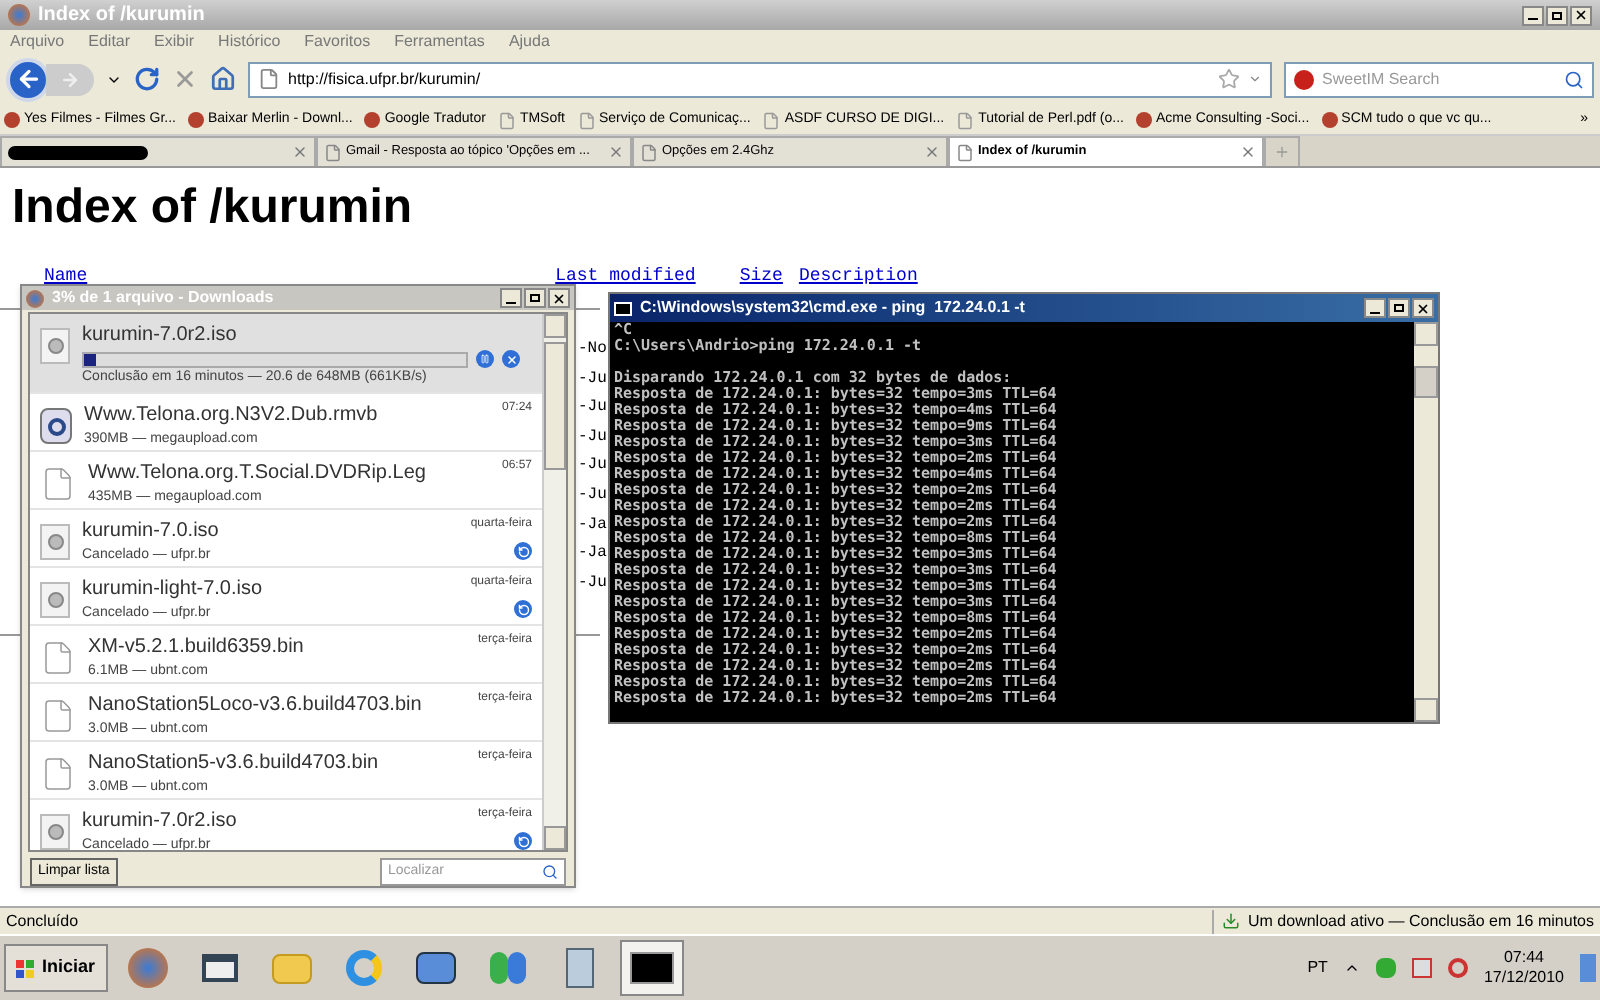  What do you see at coordinates (439, 41) in the screenshot?
I see `menu-item: Ferramentas` at bounding box center [439, 41].